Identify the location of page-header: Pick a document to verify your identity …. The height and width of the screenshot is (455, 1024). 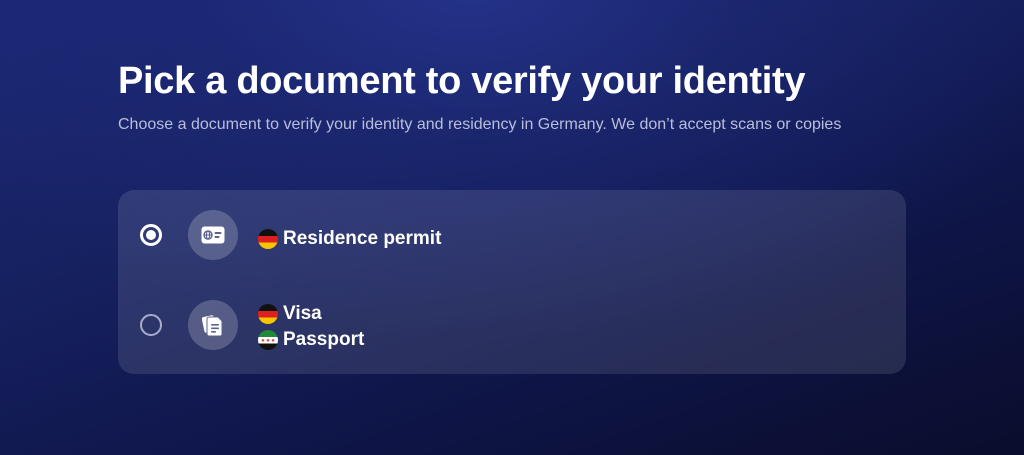
(518, 97).